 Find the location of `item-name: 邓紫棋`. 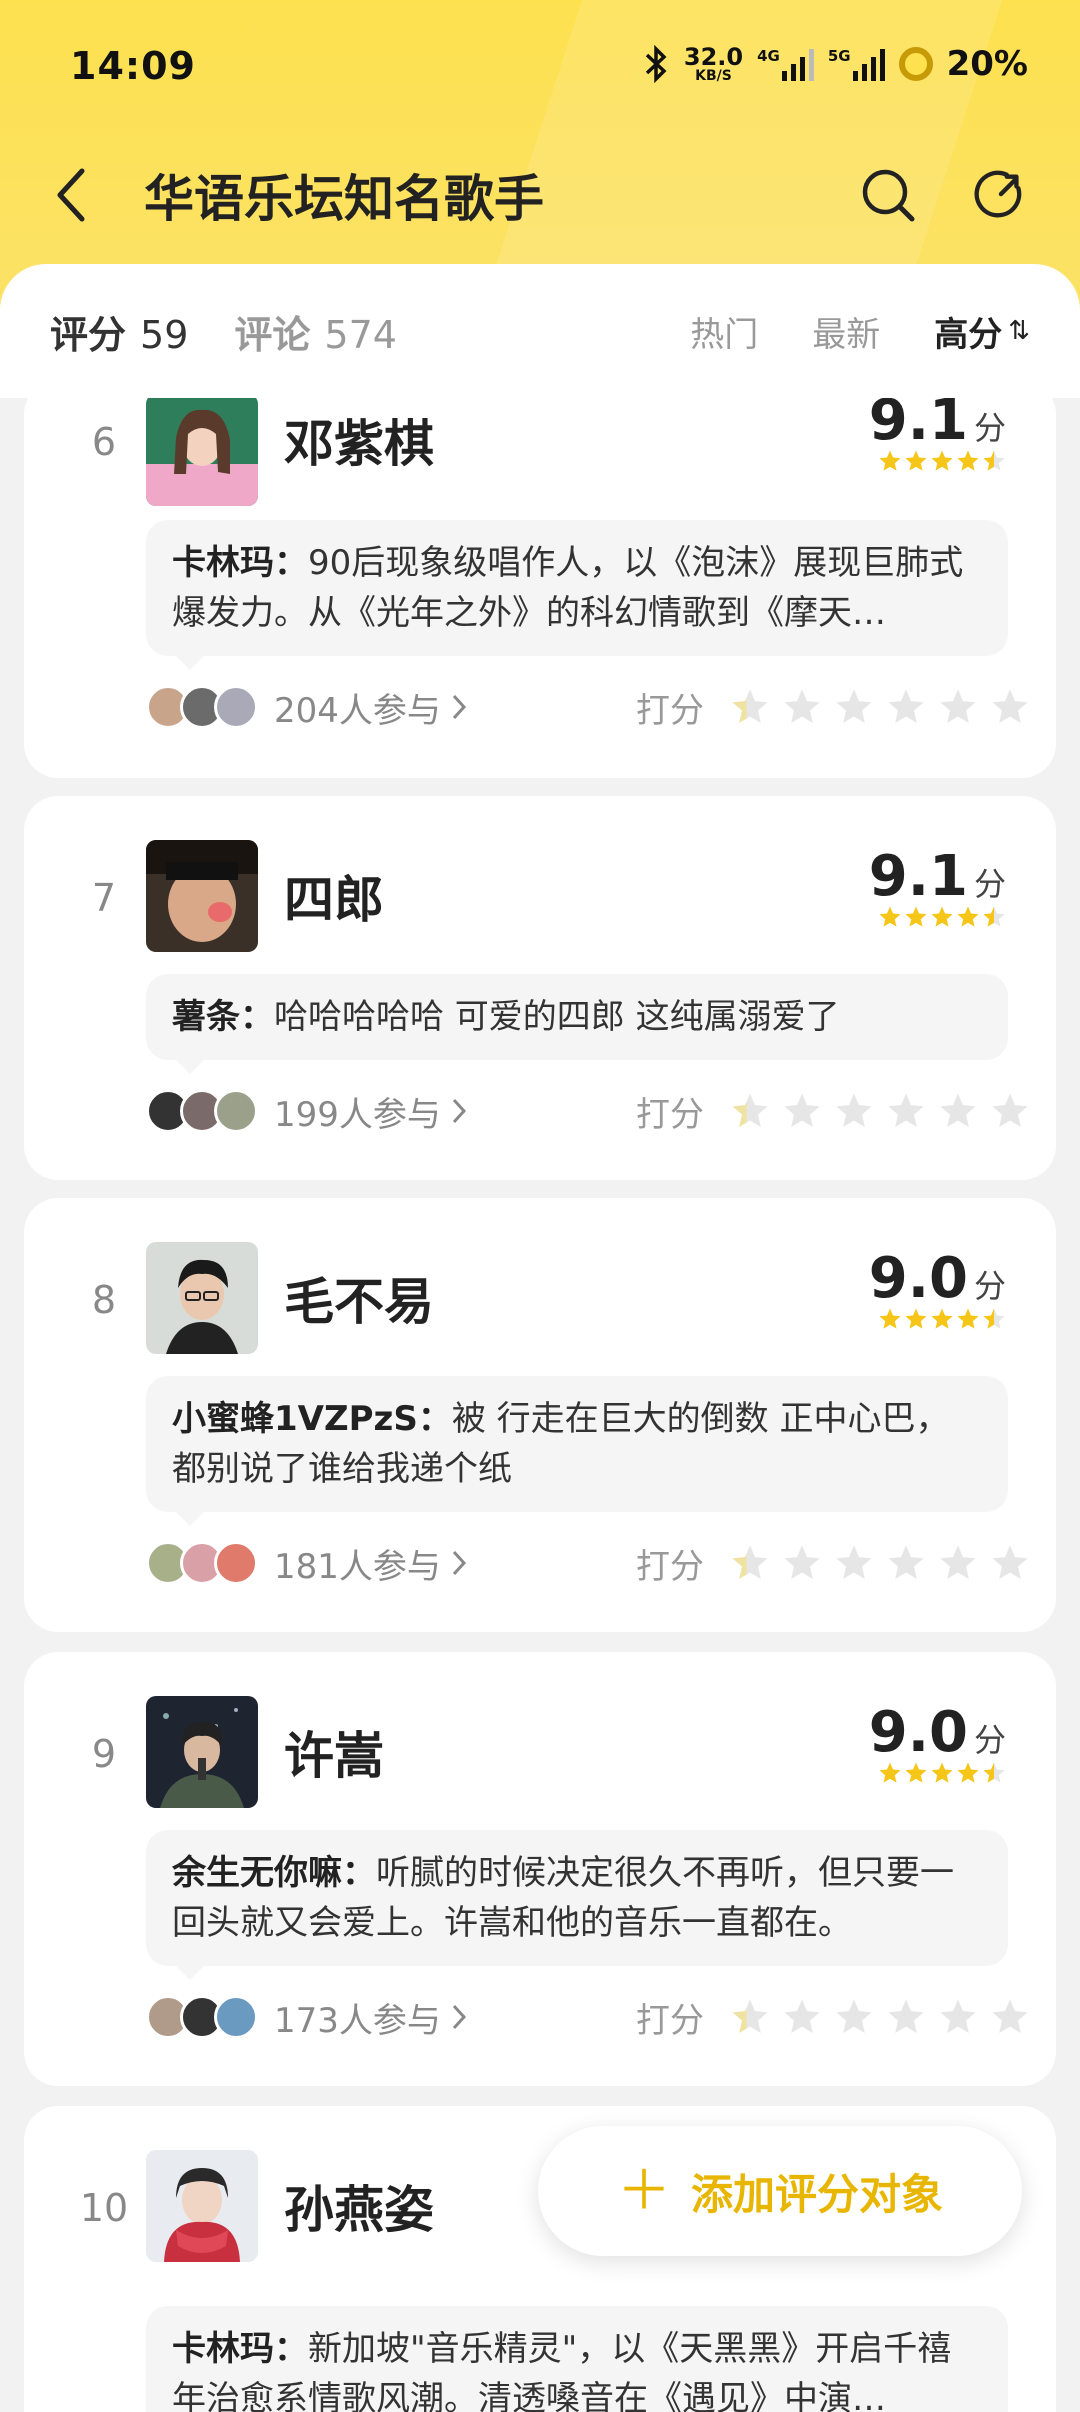

item-name: 邓紫棋 is located at coordinates (359, 444).